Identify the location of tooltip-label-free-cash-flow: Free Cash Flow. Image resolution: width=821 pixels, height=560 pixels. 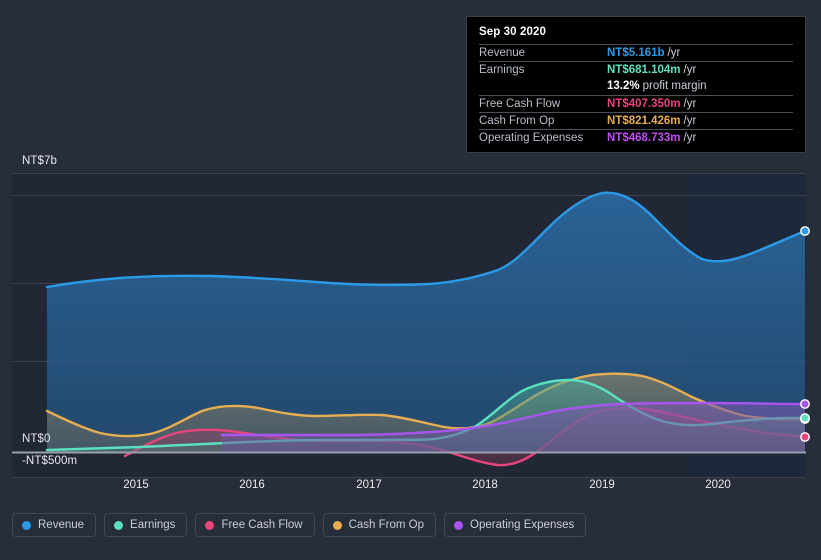
(520, 104).